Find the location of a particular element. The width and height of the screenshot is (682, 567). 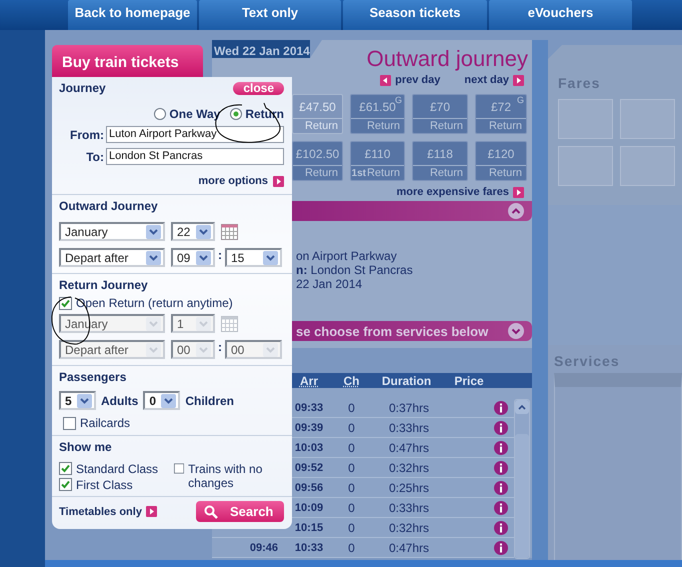

table-cell: 09:56 is located at coordinates (309, 488).